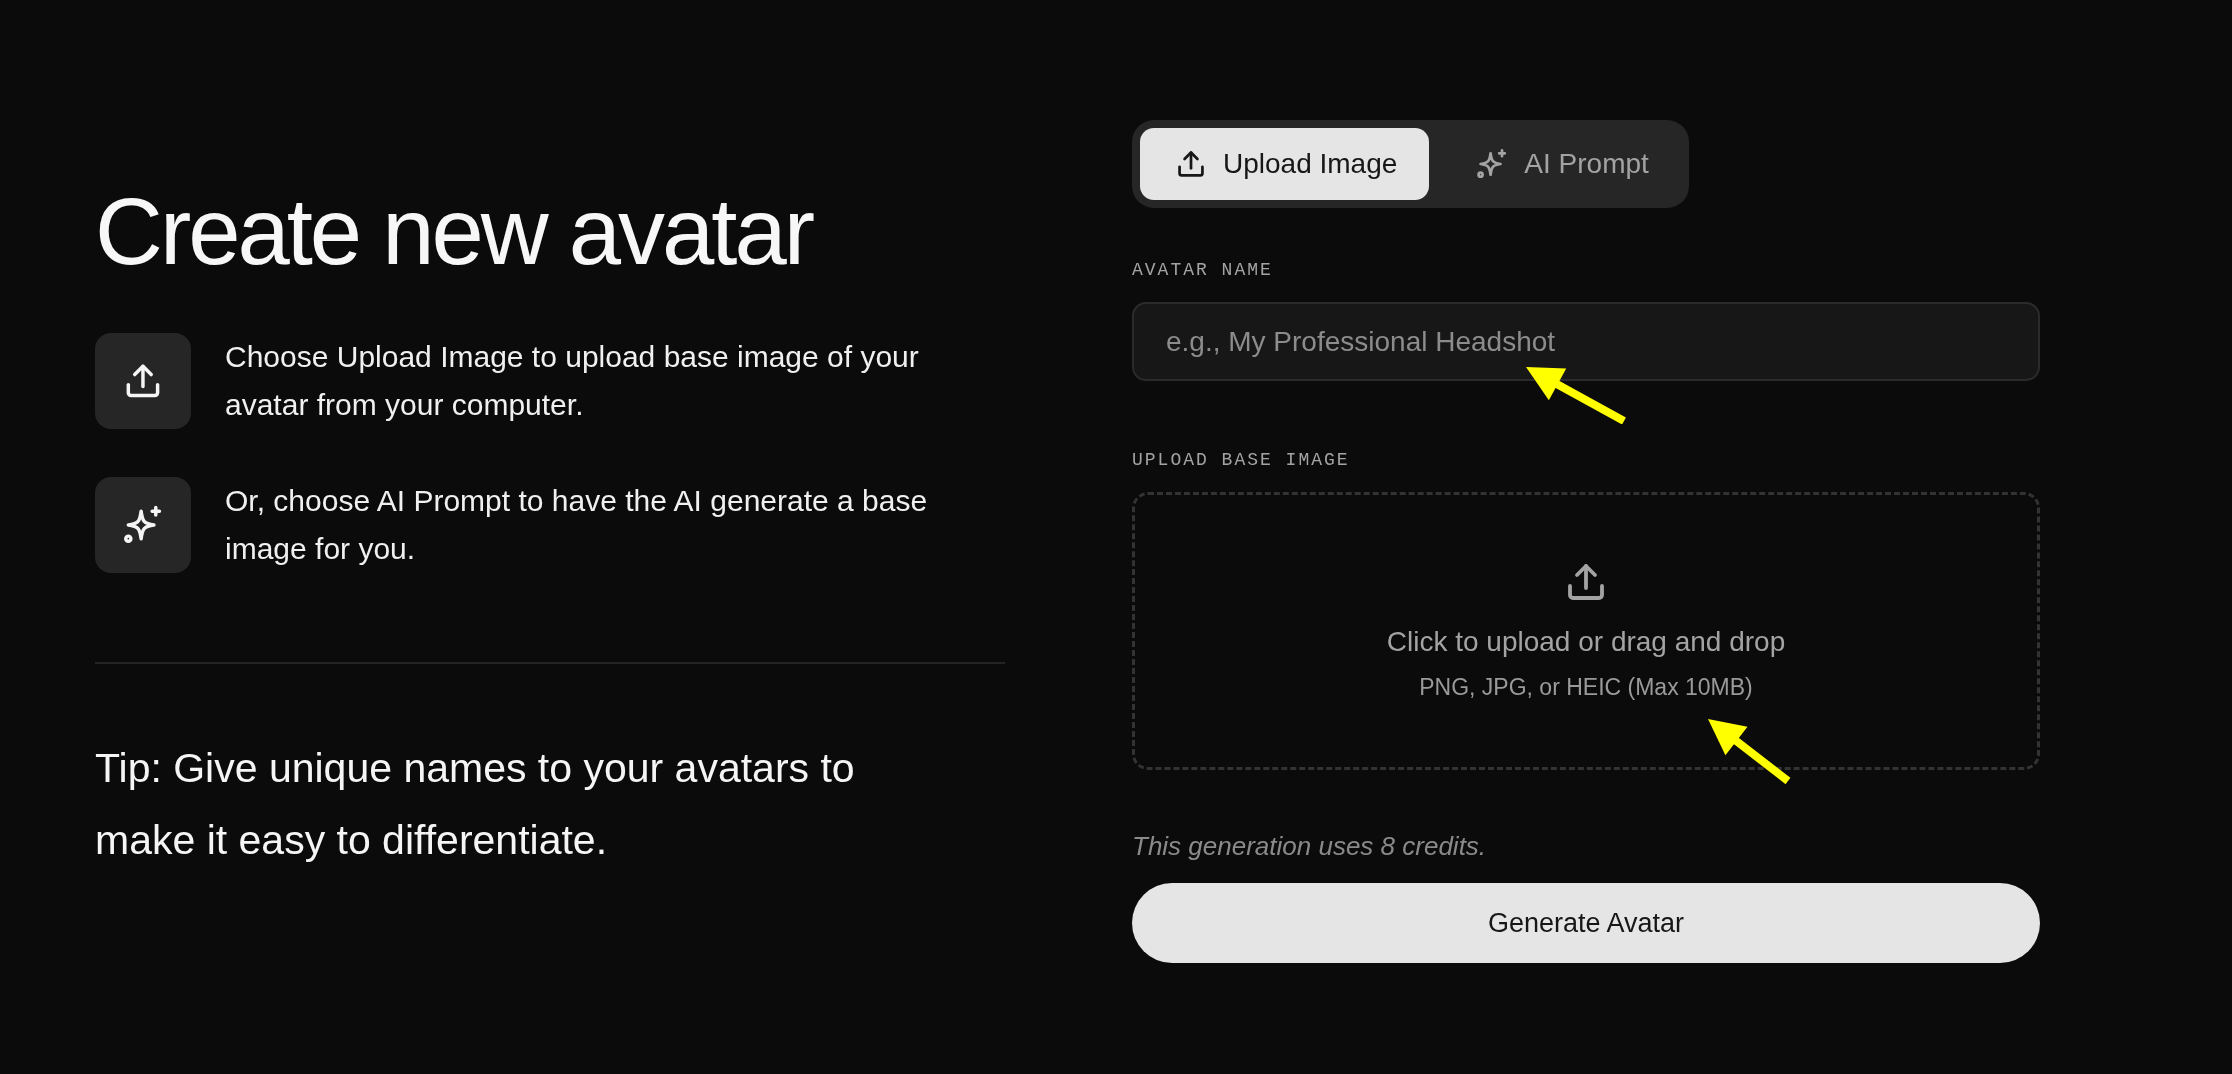 This screenshot has height=1074, width=2232. I want to click on tip-text: Tip: Give unique names to your avatars to make it easy to differentiate., so click(475, 804).